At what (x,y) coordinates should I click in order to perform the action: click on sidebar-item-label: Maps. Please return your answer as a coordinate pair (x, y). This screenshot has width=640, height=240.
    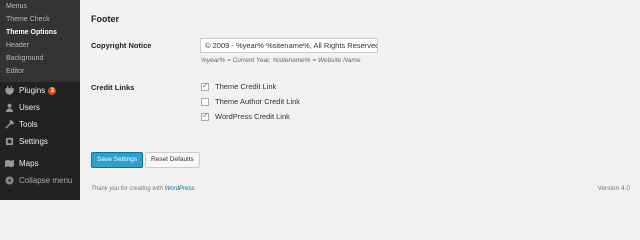
    Looking at the image, I should click on (29, 163).